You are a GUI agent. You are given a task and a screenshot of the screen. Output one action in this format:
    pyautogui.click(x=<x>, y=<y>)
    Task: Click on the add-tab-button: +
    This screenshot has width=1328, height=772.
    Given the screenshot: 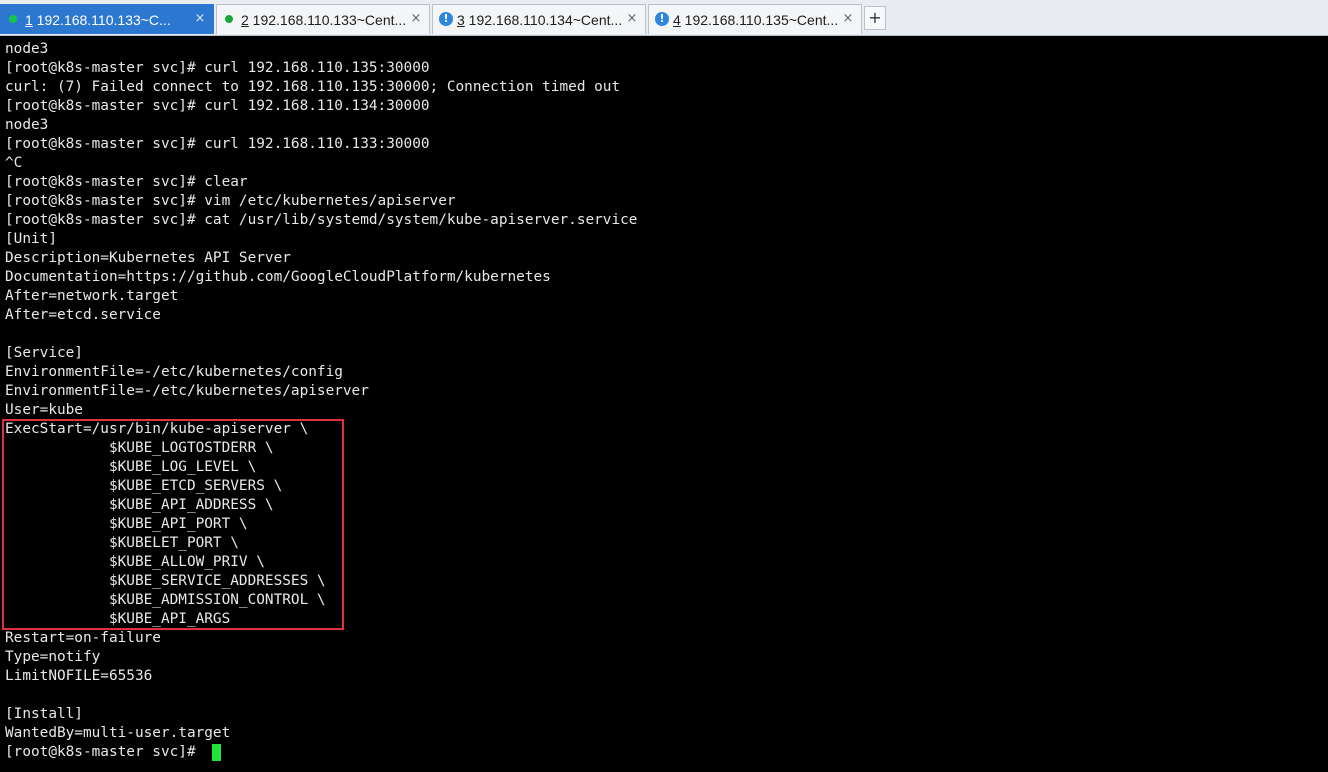 What is the action you would take?
    pyautogui.click(x=875, y=18)
    